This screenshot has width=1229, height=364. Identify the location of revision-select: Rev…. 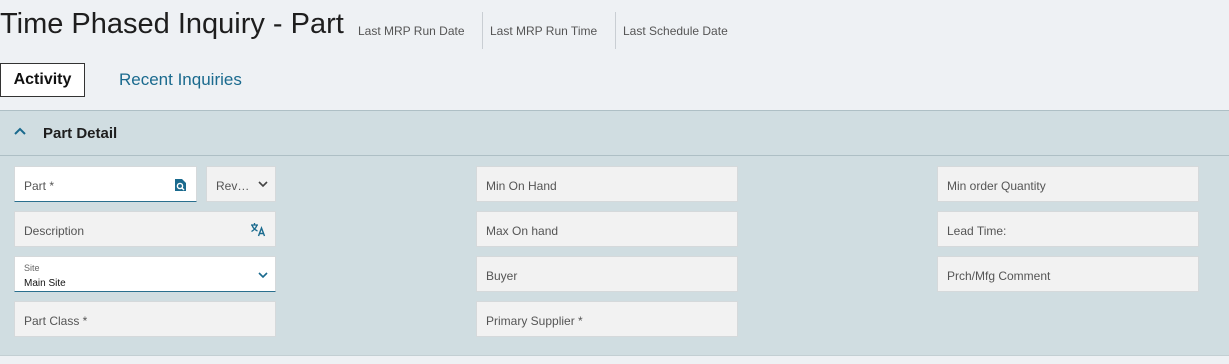
(241, 184).